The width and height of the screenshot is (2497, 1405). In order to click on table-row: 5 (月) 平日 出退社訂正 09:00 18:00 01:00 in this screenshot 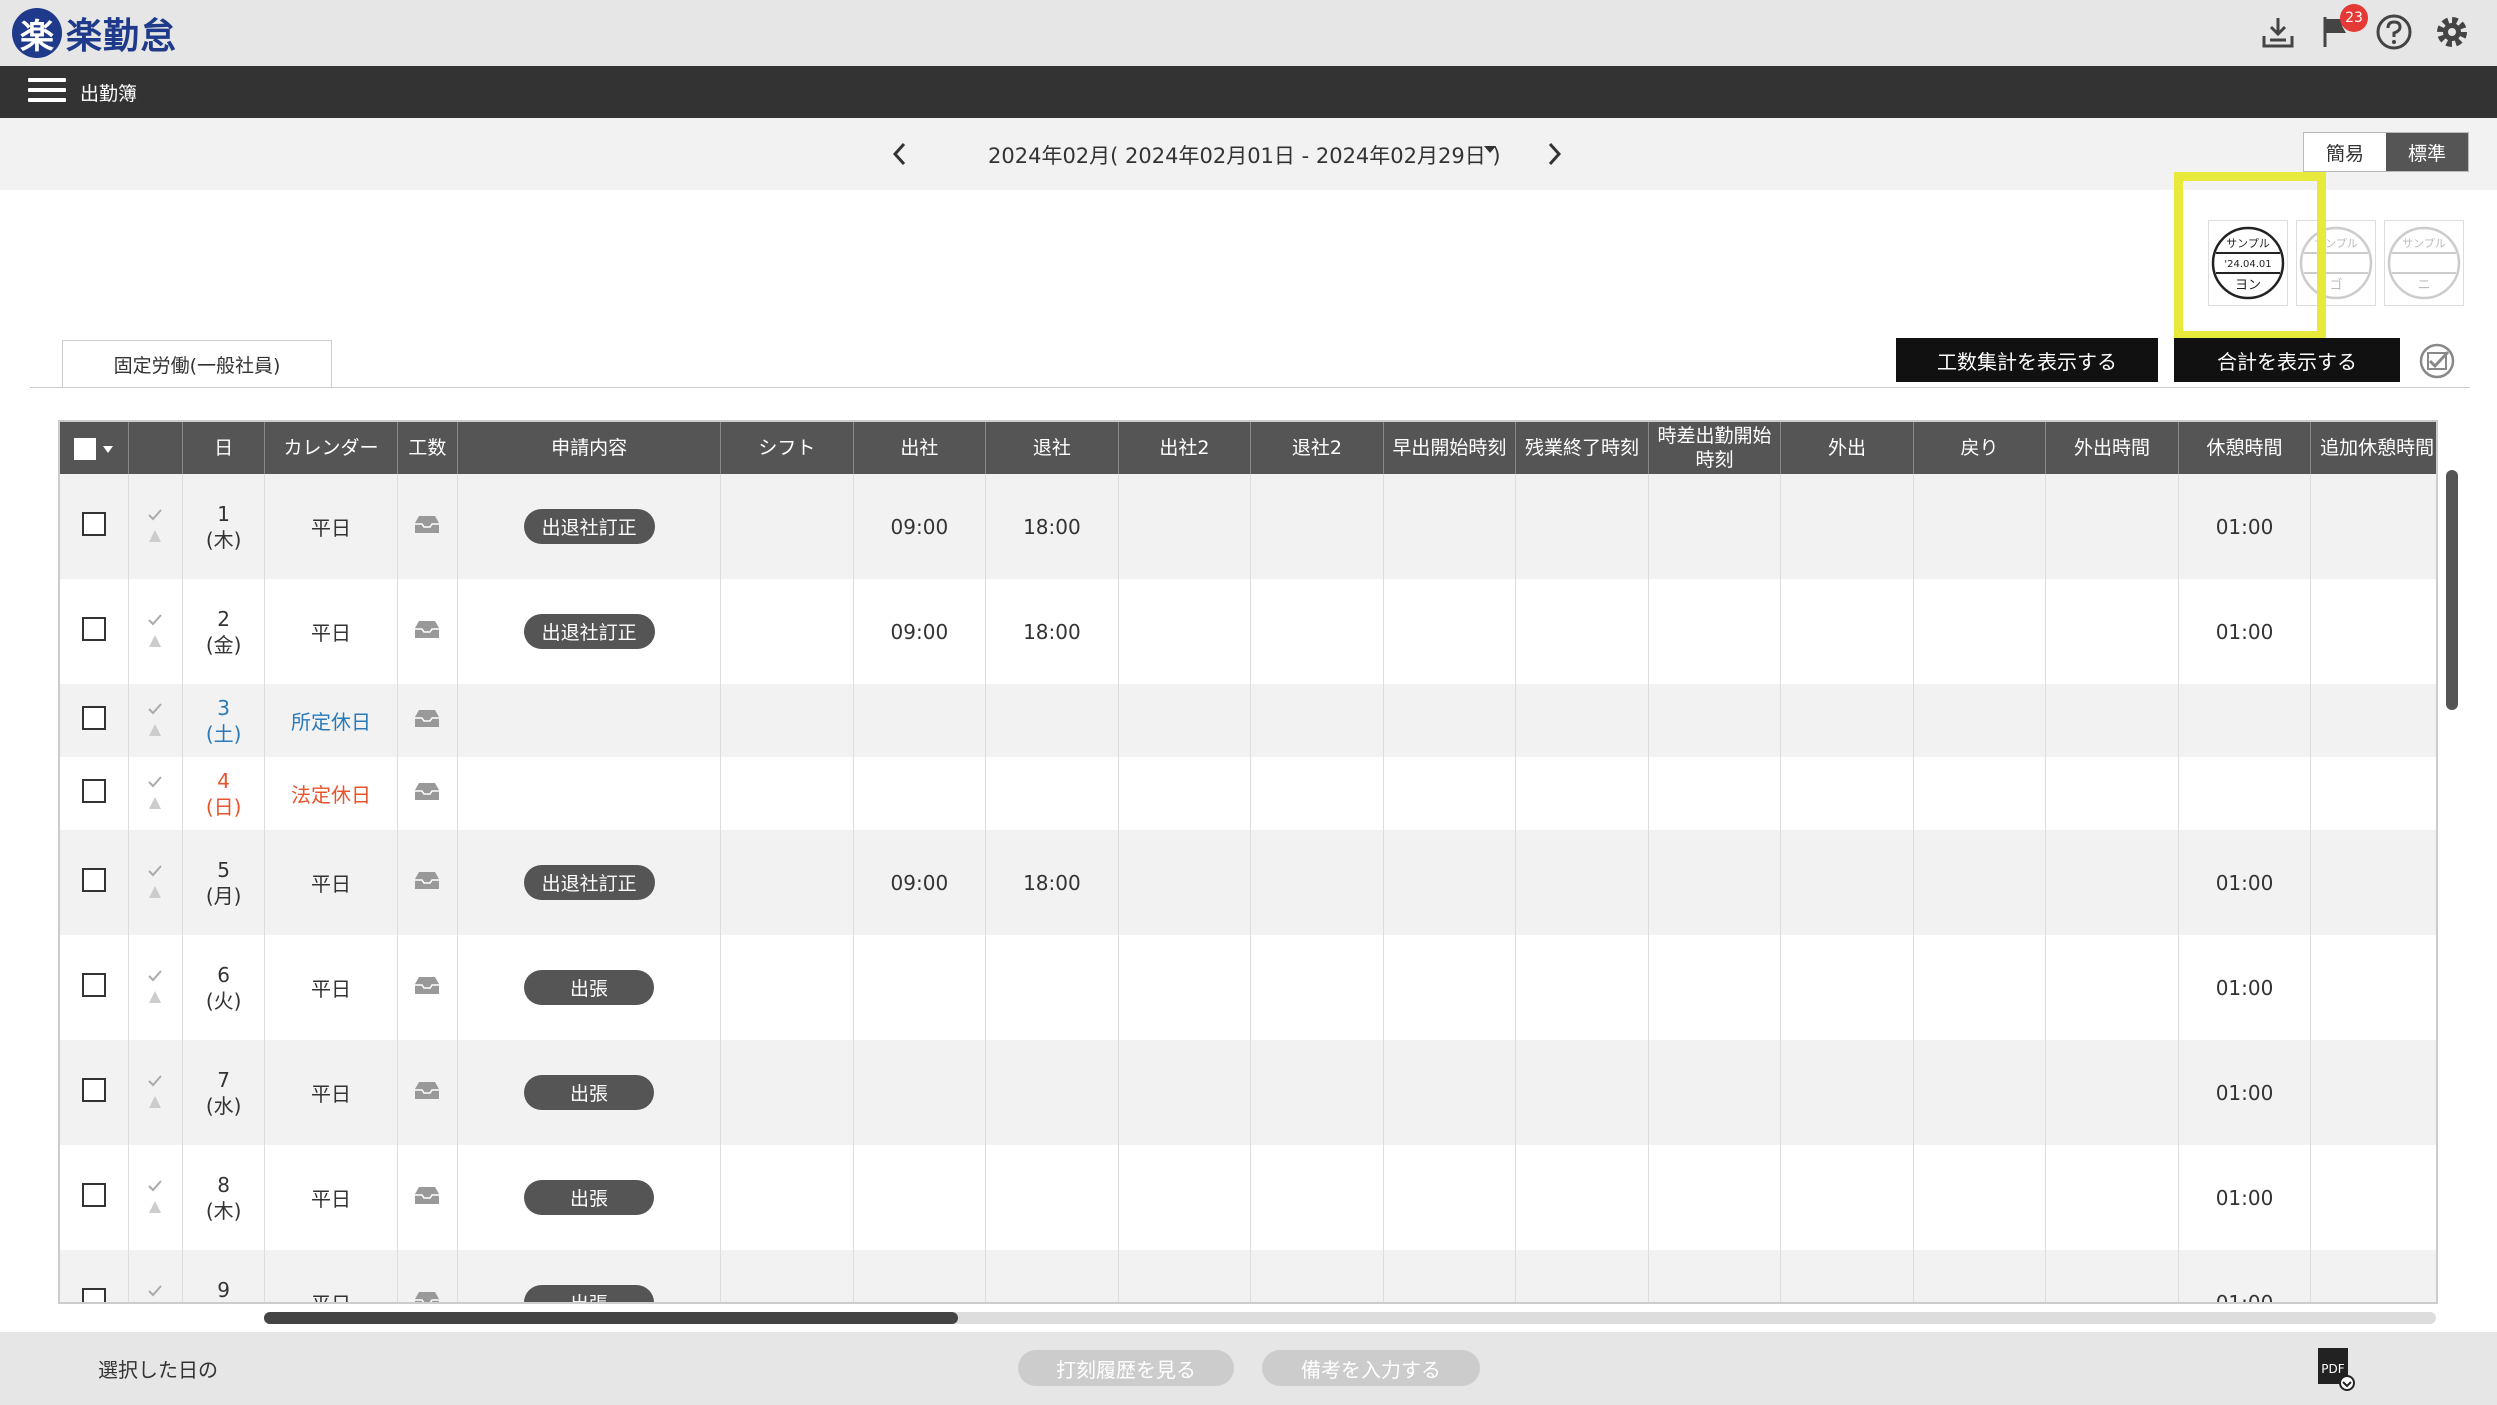, I will do `click(1248, 882)`.